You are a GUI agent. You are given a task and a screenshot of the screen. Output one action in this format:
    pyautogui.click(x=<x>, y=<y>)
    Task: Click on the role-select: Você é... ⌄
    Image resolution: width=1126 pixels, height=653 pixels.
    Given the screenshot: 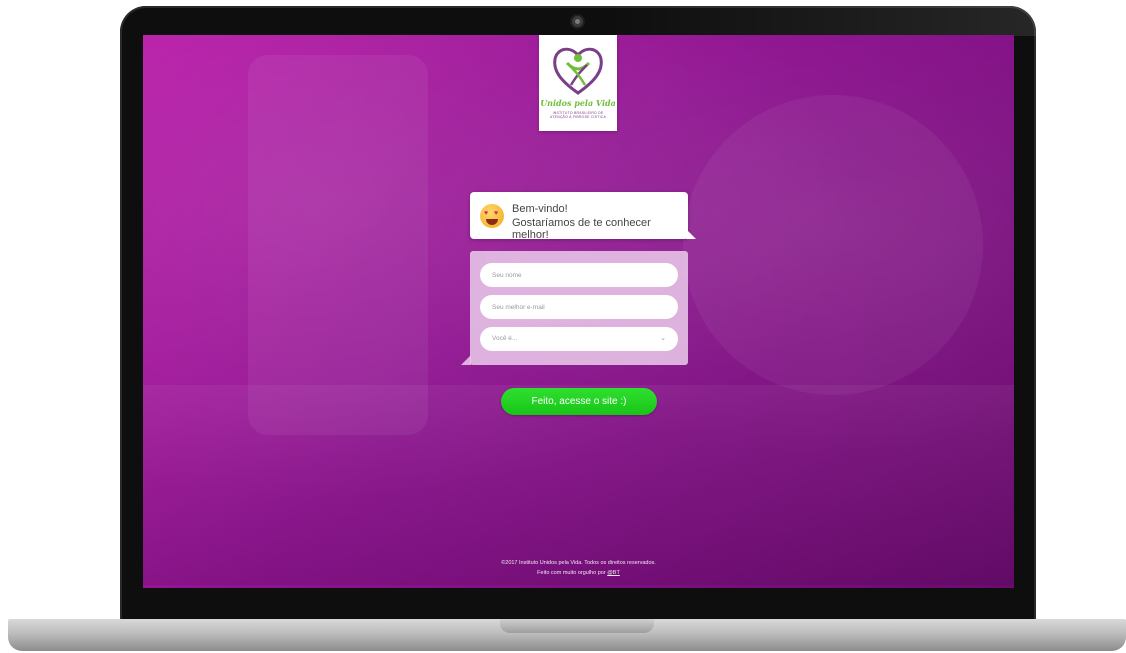 What is the action you would take?
    pyautogui.click(x=579, y=339)
    